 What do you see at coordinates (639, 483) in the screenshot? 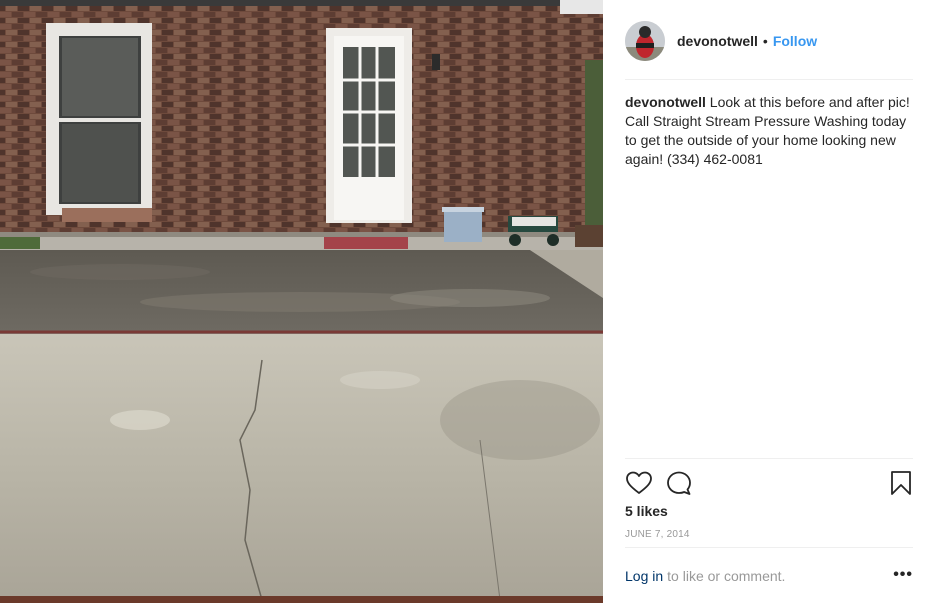
I see `heart-icon` at bounding box center [639, 483].